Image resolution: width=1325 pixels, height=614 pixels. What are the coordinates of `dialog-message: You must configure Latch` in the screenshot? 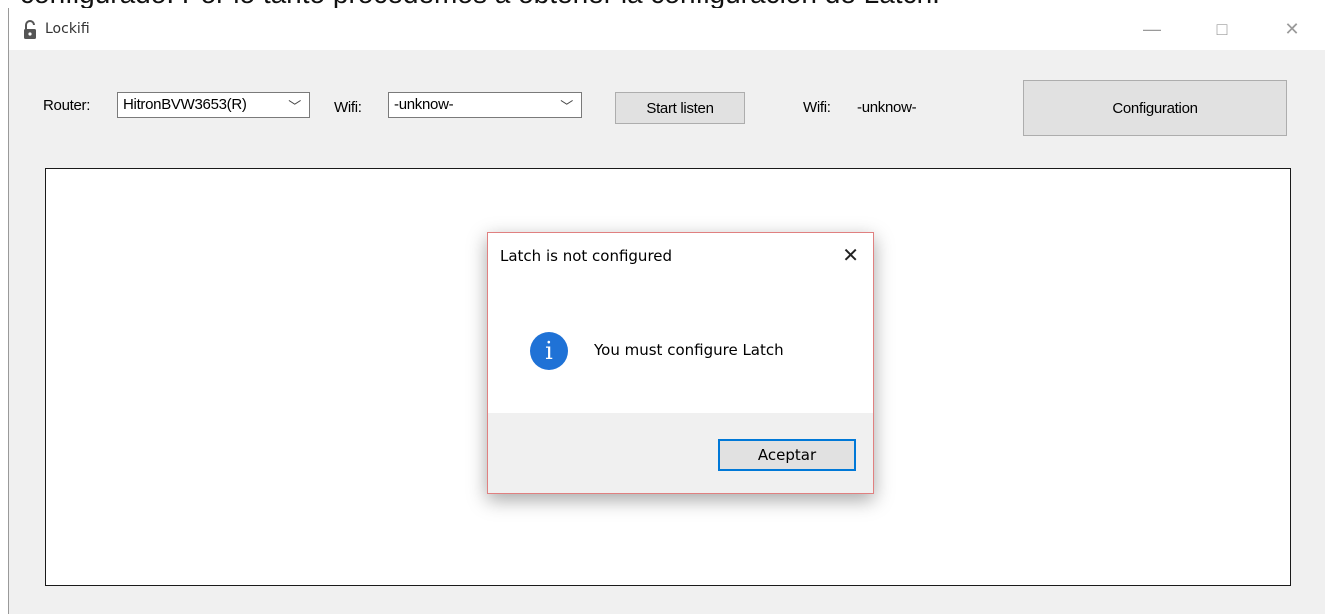 It's located at (689, 350).